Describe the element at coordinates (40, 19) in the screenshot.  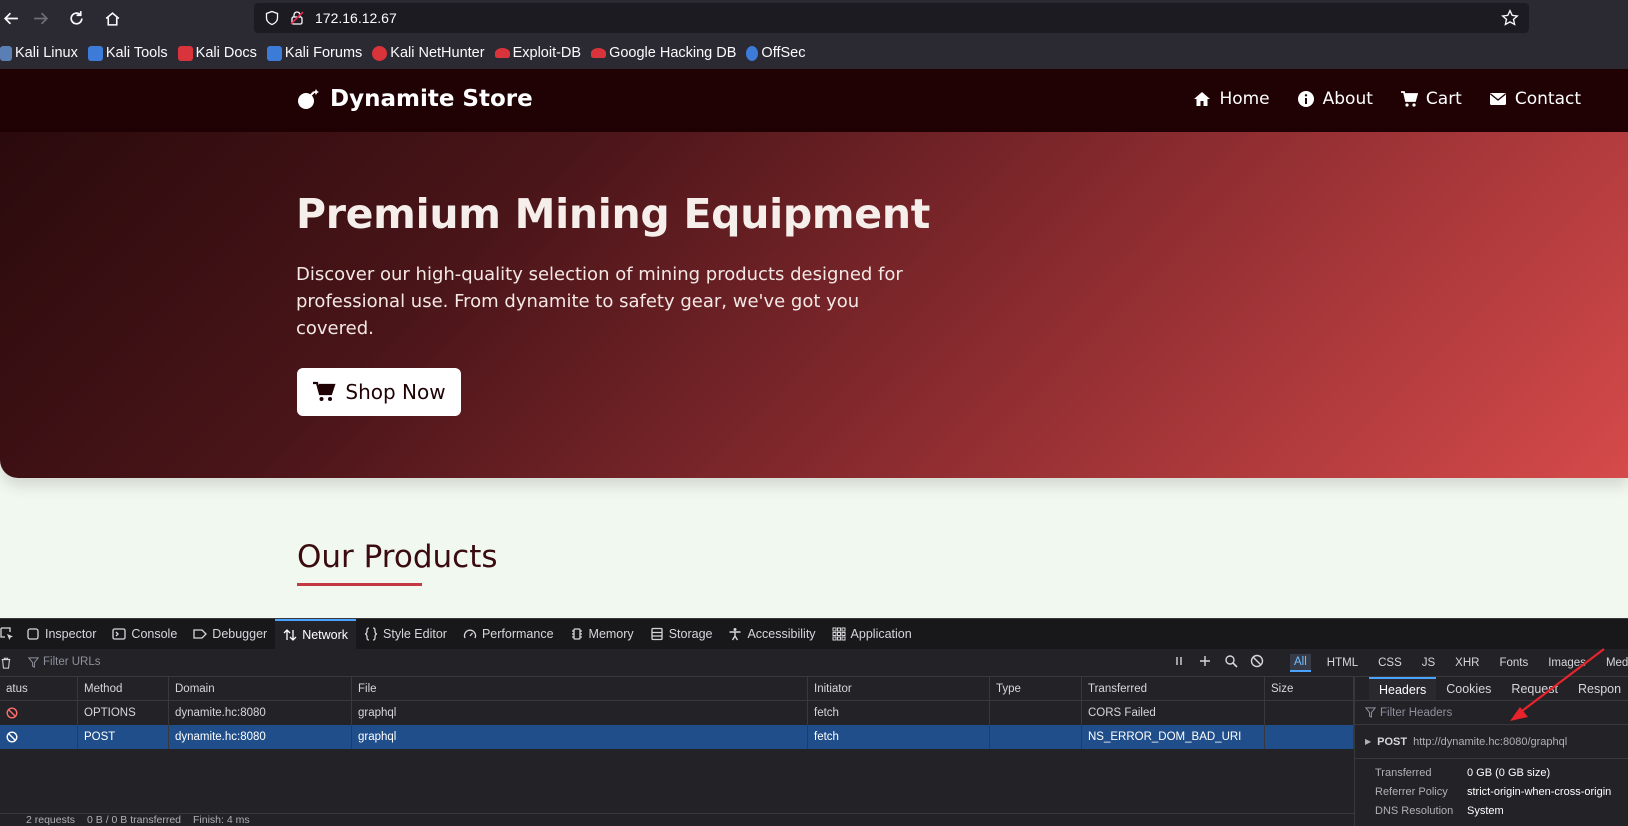
I see `forward-button` at that location.